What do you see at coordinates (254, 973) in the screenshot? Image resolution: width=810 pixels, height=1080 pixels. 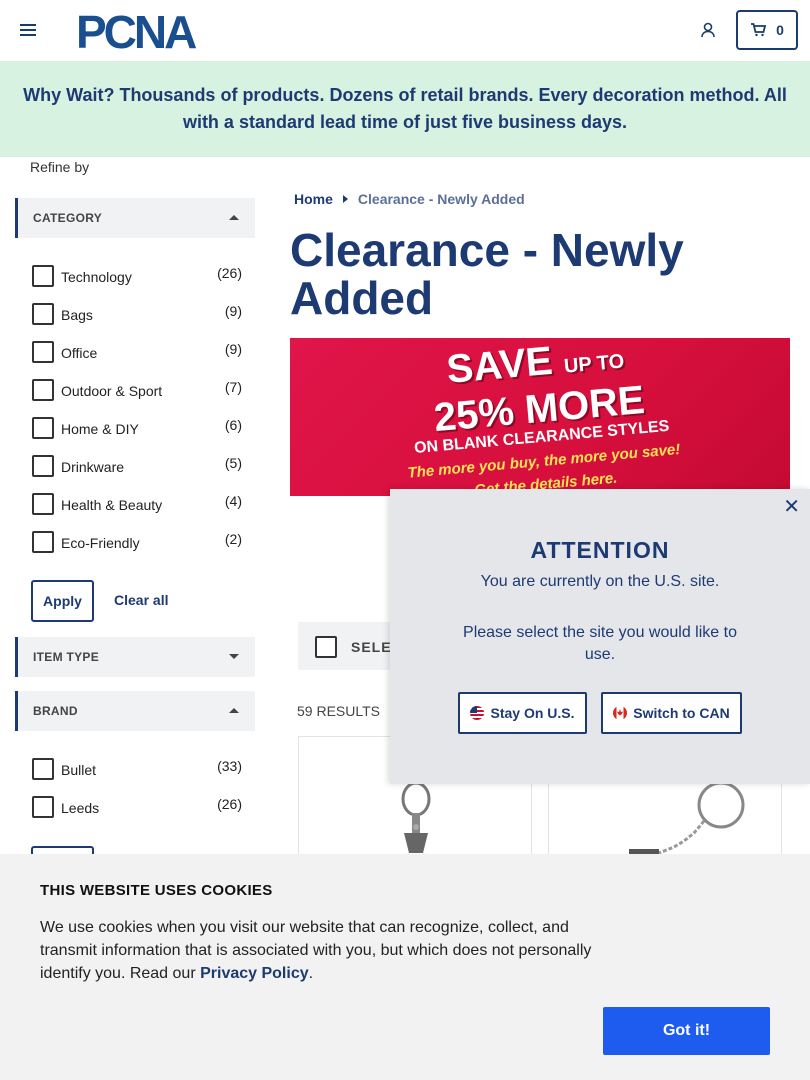 I see `privacy-policy-link: Privacy Policy` at bounding box center [254, 973].